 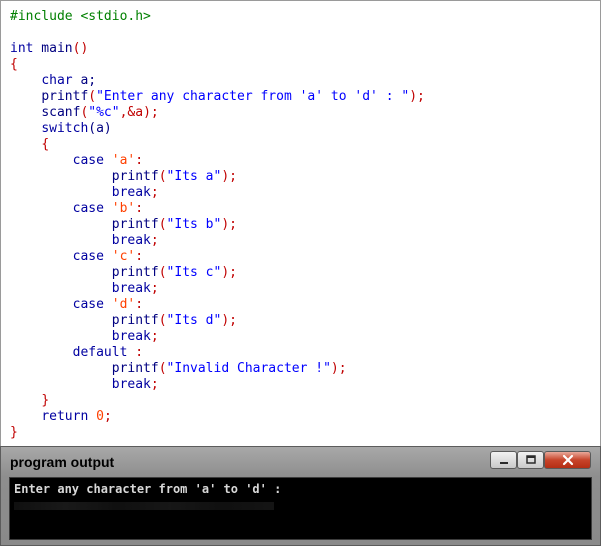 I want to click on code-line: printf("Its d");, so click(x=123, y=321).